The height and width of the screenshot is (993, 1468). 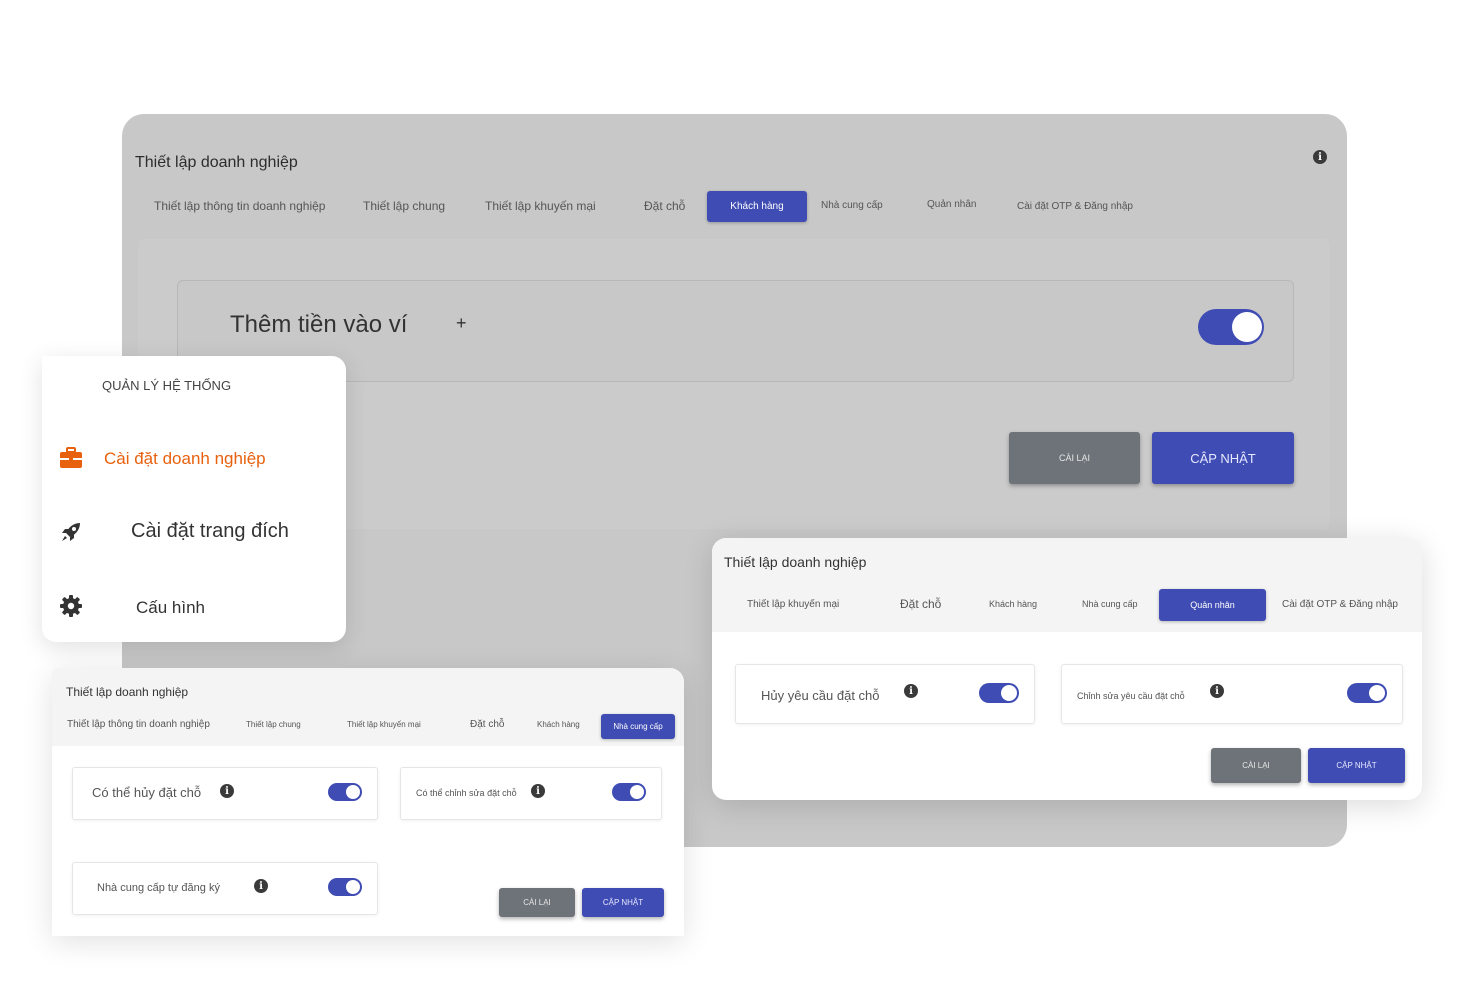 What do you see at coordinates (185, 458) in the screenshot?
I see `menu-item-label: Cài đặt doanh nghiệp` at bounding box center [185, 458].